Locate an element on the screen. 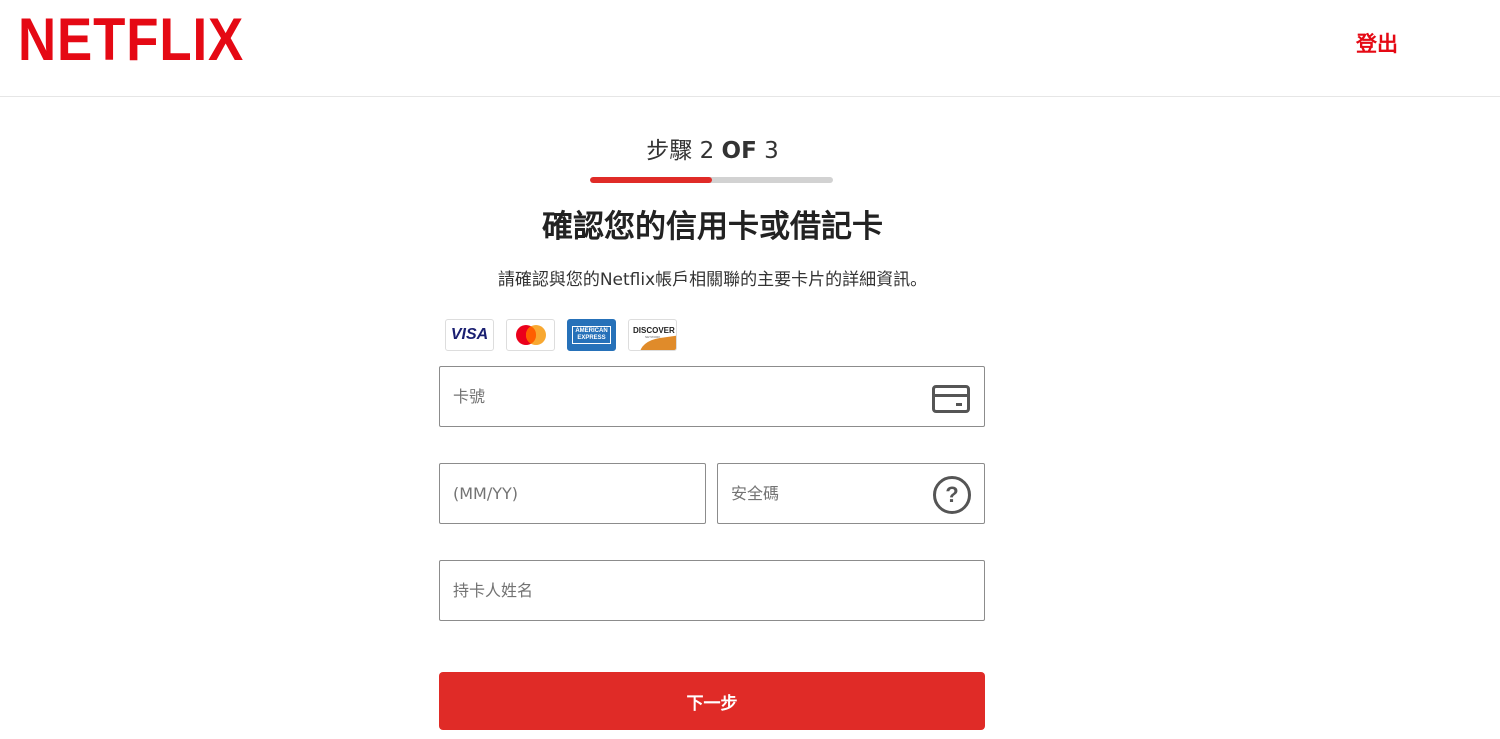  visa-logo-text: VISA is located at coordinates (469, 334).